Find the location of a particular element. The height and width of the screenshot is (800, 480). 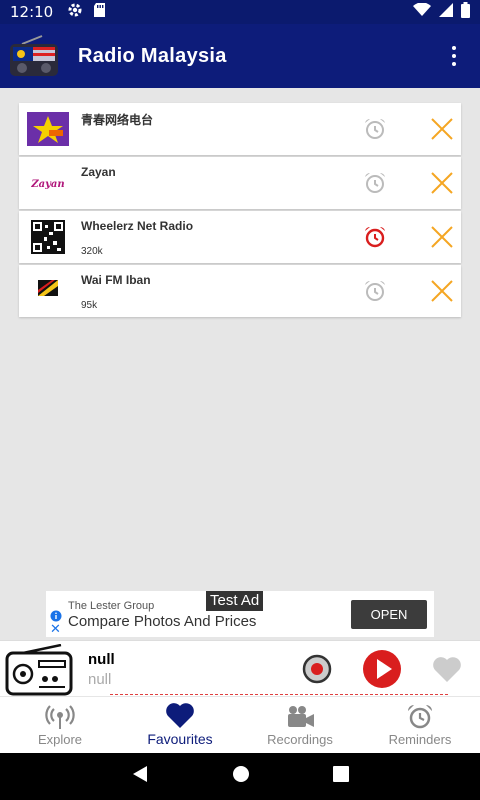

battery-icon is located at coordinates (465, 12).